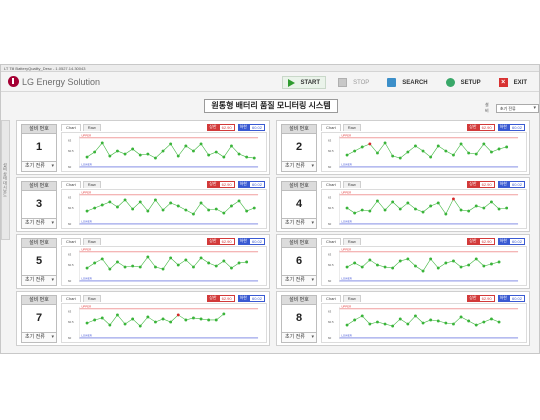  Describe the element at coordinates (353, 82) in the screenshot. I see `stop-button: STOP` at that location.